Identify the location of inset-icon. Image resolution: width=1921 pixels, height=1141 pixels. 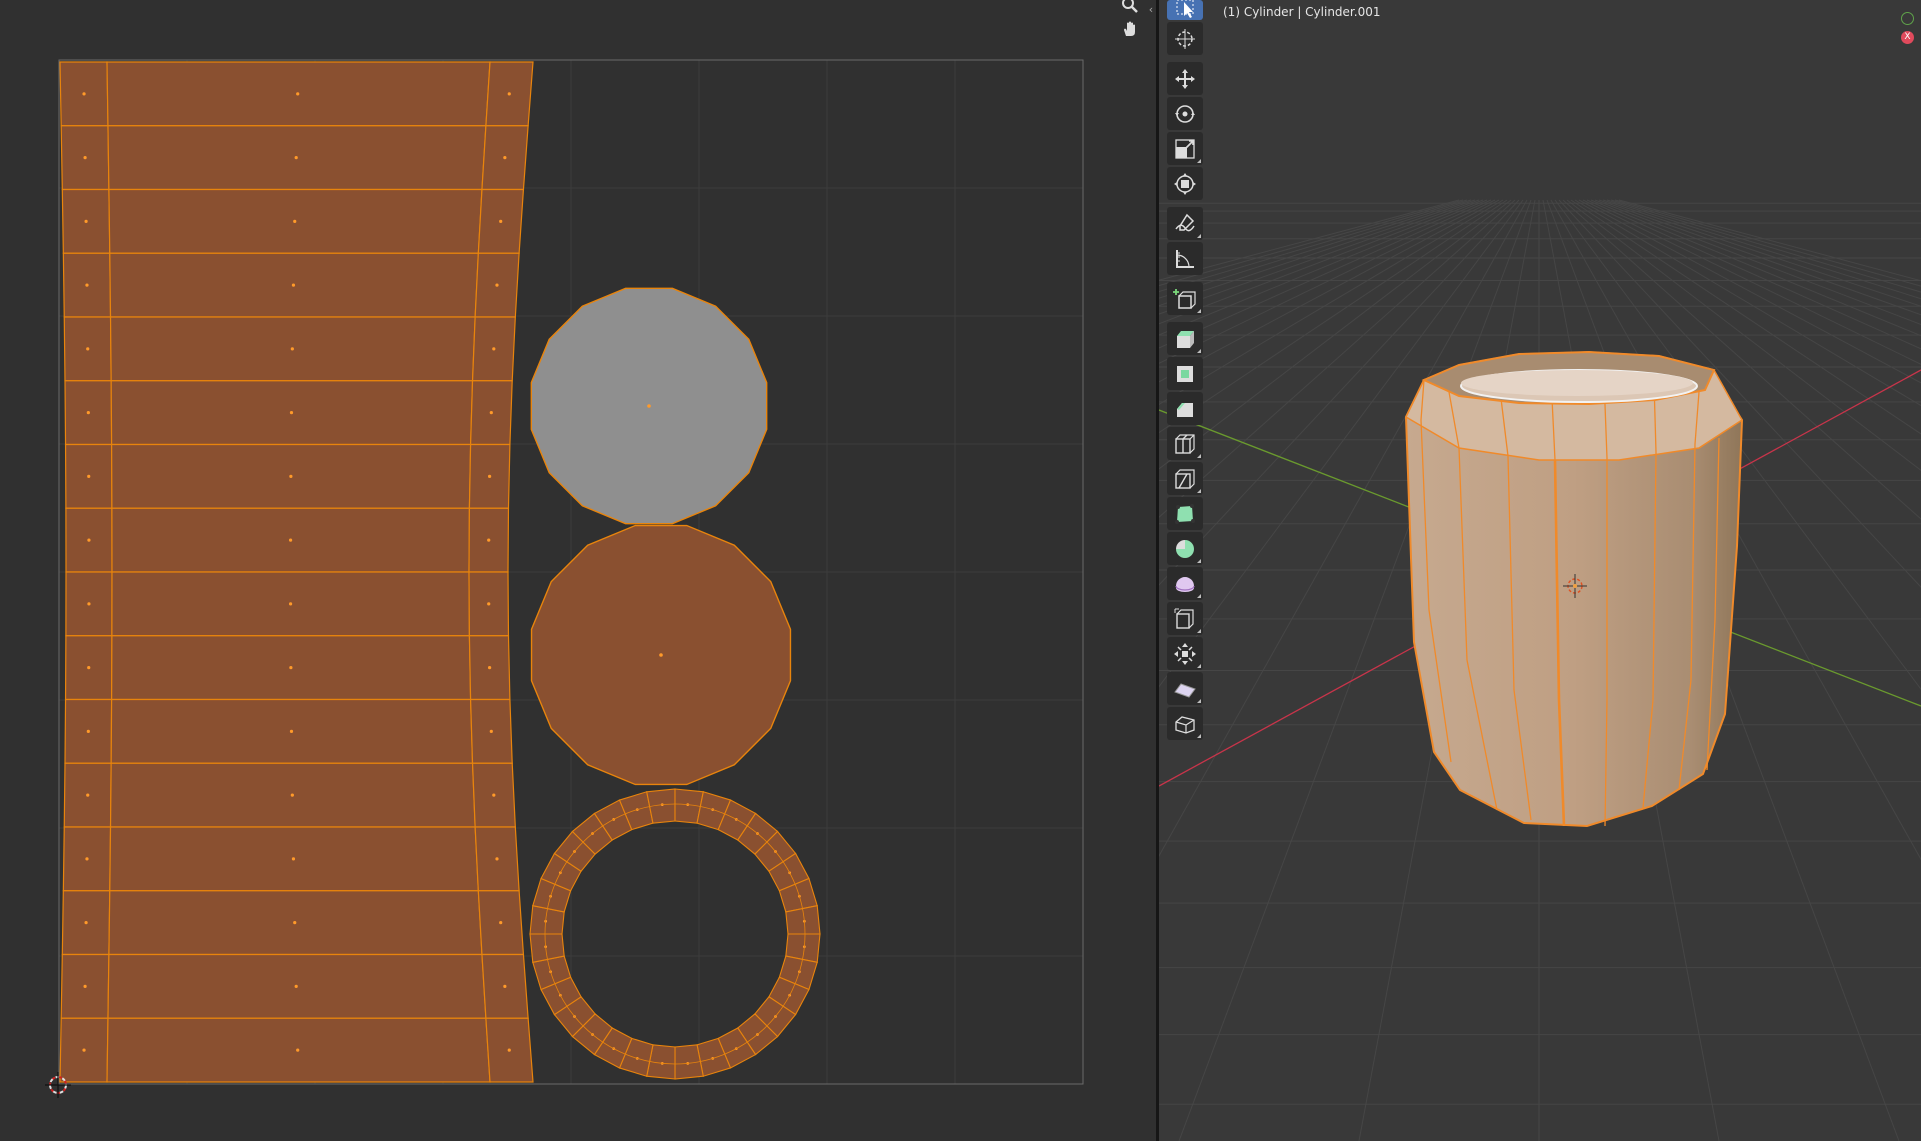
(1185, 373).